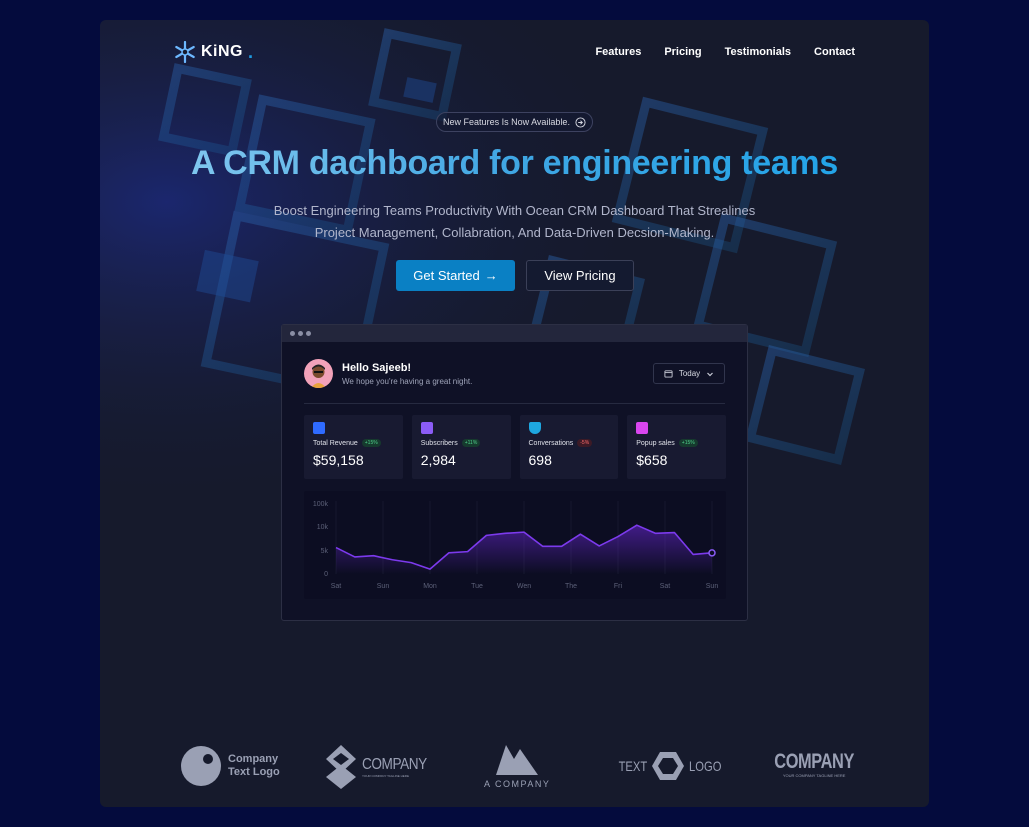 Image resolution: width=1029 pixels, height=827 pixels. Describe the element at coordinates (534, 428) in the screenshot. I see `shield-icon` at that location.